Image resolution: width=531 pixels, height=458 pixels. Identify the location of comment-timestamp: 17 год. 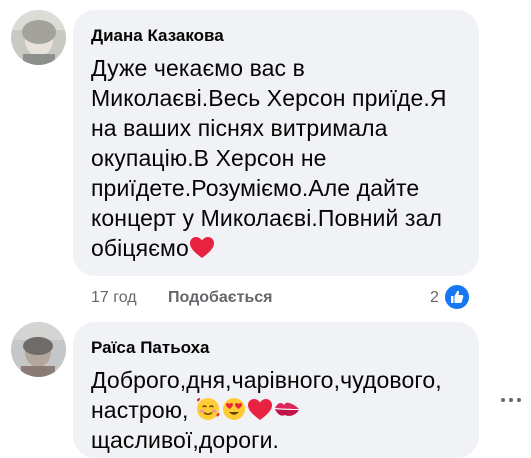
(114, 298).